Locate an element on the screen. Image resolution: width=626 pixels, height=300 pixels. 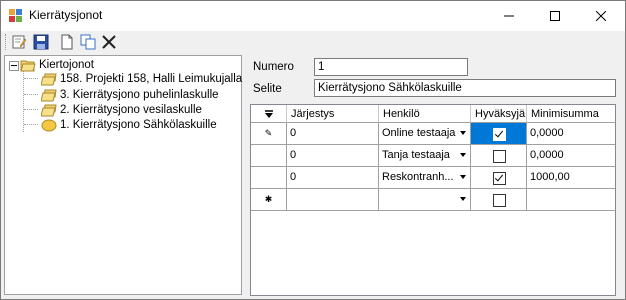
maximize-button is located at coordinates (555, 16).